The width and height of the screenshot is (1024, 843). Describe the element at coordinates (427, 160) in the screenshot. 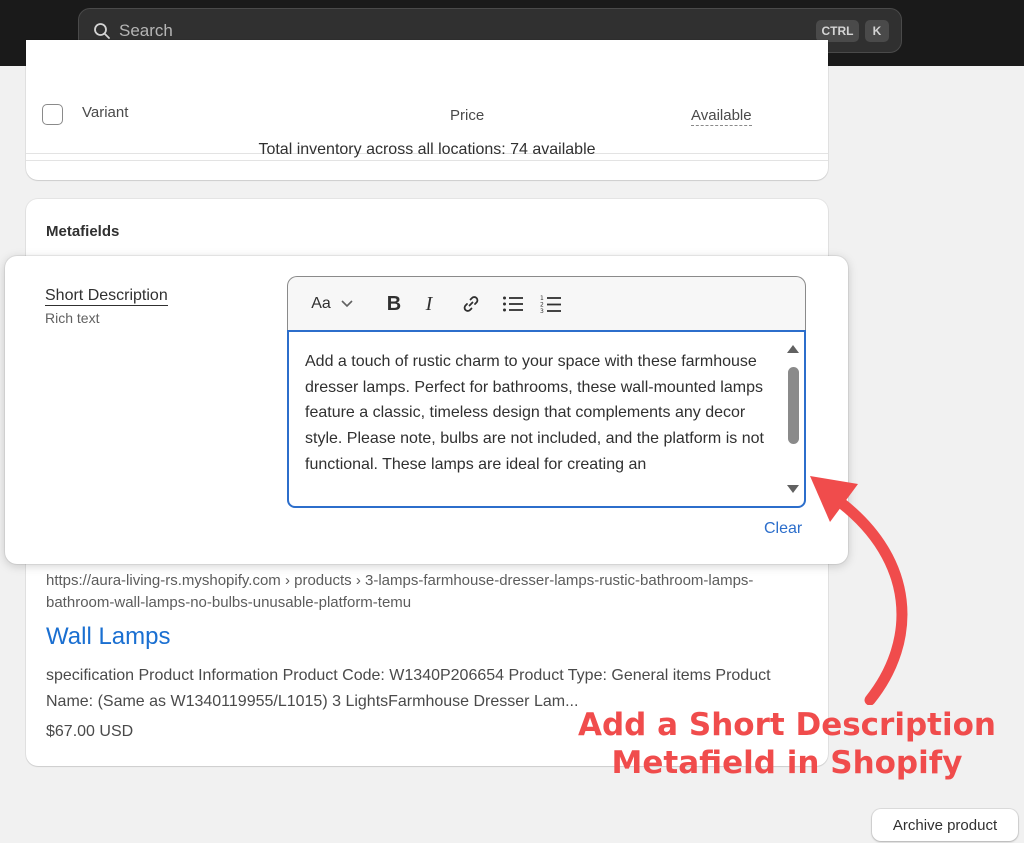

I see `divider` at that location.